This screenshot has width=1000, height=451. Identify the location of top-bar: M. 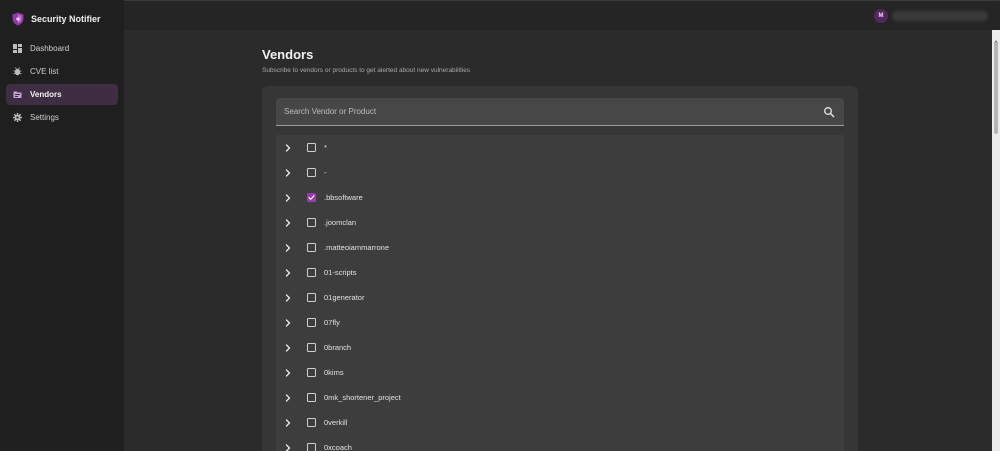
(562, 15).